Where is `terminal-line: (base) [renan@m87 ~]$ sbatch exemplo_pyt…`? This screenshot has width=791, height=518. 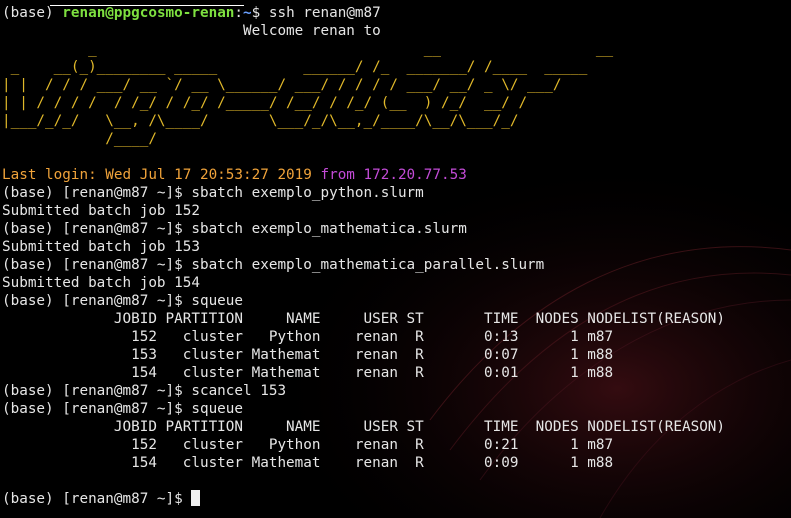 terminal-line: (base) [renan@m87 ~]$ sbatch exemplo_pyt… is located at coordinates (395, 193).